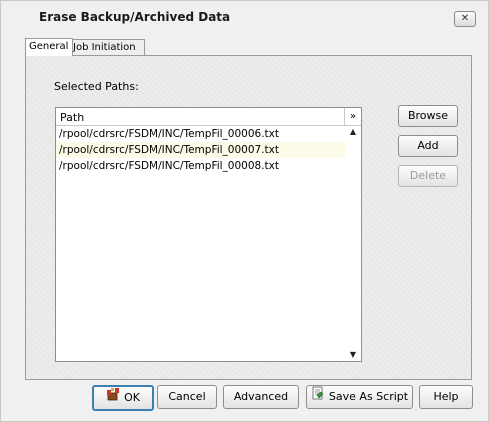 This screenshot has width=489, height=422. I want to click on script-icon, so click(318, 397).